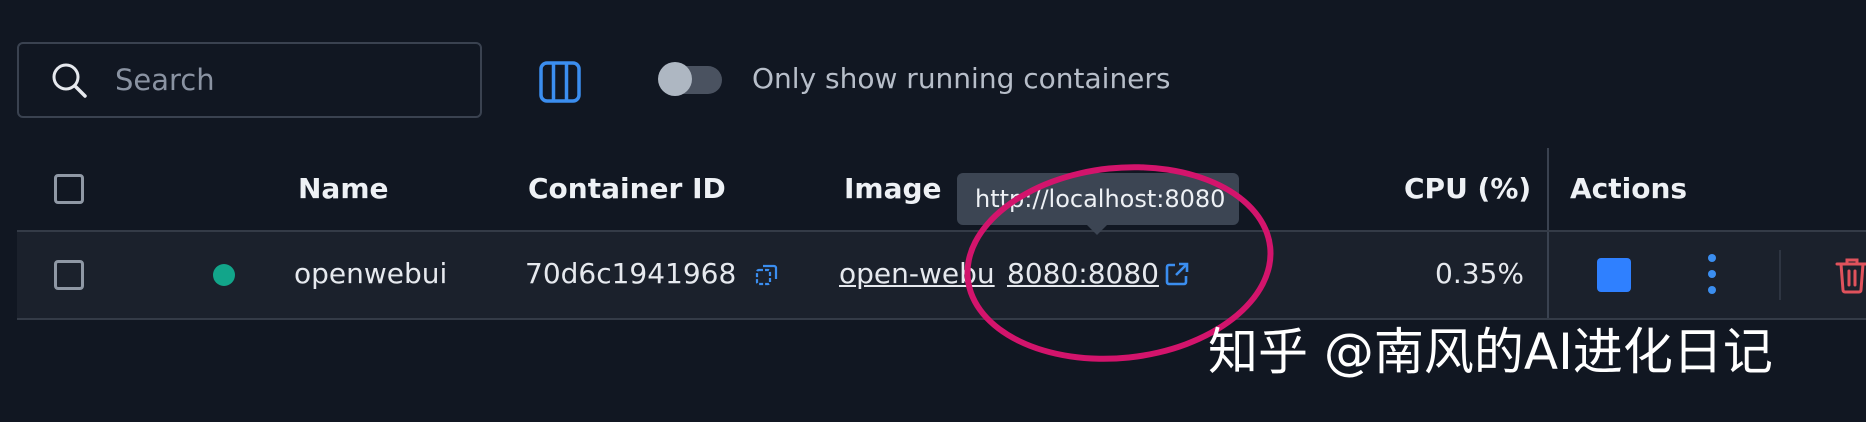 This screenshot has height=422, width=1866. I want to click on copy-icon, so click(767, 275).